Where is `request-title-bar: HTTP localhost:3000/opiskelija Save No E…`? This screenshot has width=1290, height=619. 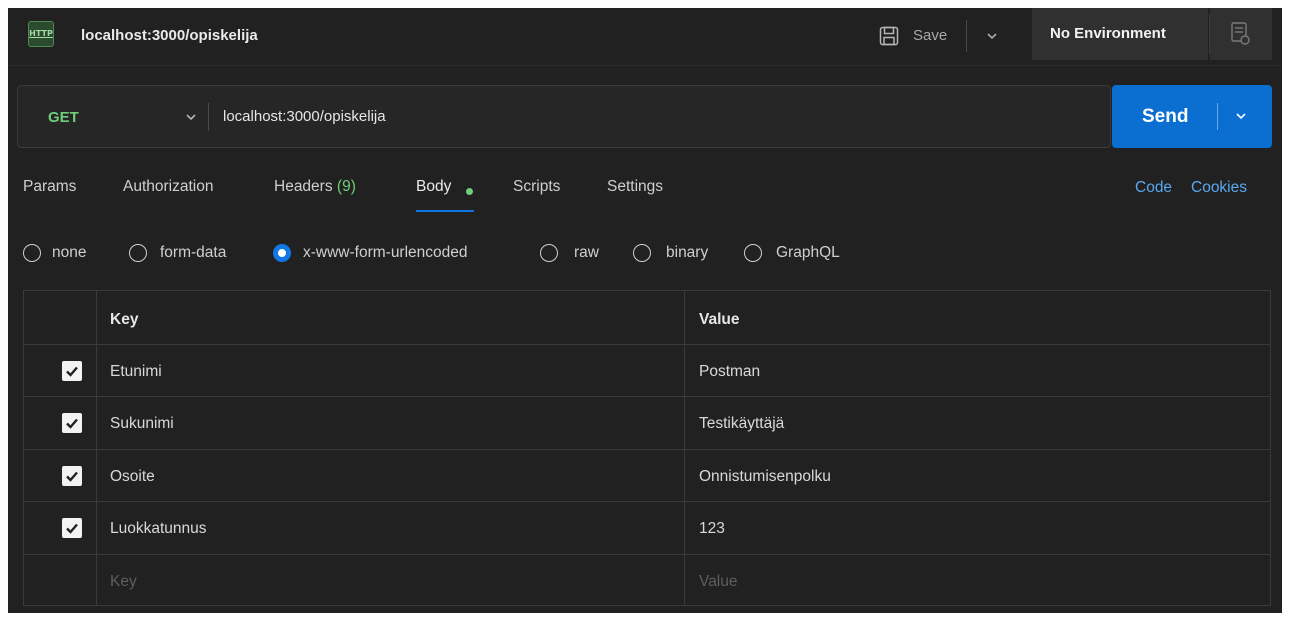
request-title-bar: HTTP localhost:3000/opiskelija Save No E… is located at coordinates (645, 37).